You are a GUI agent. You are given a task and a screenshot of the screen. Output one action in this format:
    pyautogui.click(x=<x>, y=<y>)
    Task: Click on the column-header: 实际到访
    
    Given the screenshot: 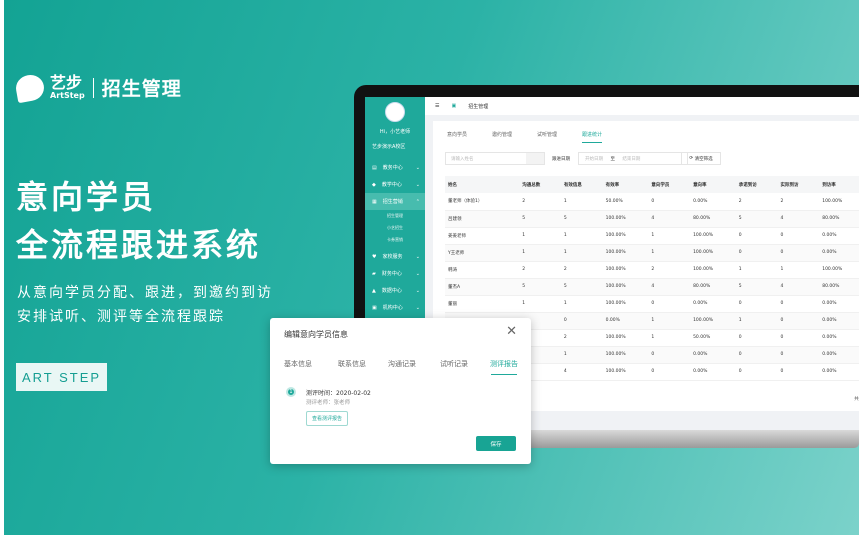 What is the action you would take?
    pyautogui.click(x=798, y=184)
    